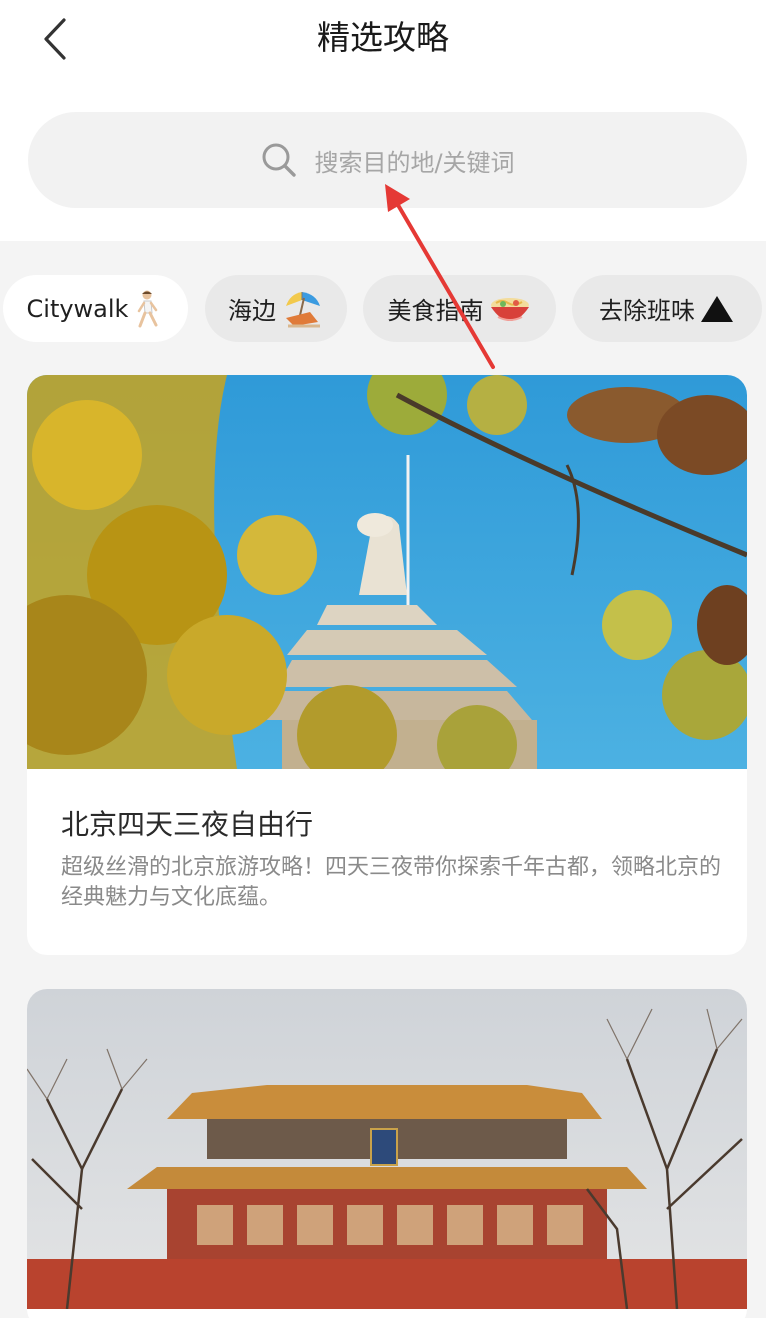  I want to click on search-placeholder: 搜索目的地/关键词, so click(414, 162).